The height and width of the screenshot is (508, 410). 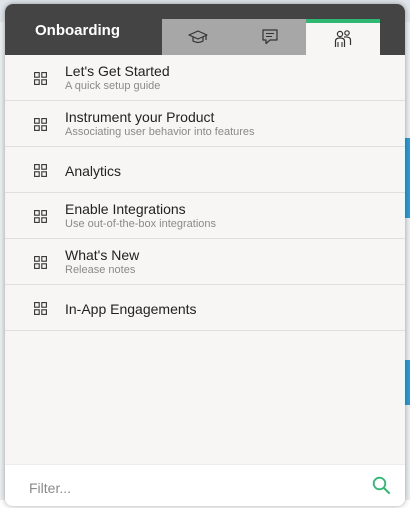 I want to click on menu-item-description: Use out-of-the-box integrations, so click(x=141, y=224).